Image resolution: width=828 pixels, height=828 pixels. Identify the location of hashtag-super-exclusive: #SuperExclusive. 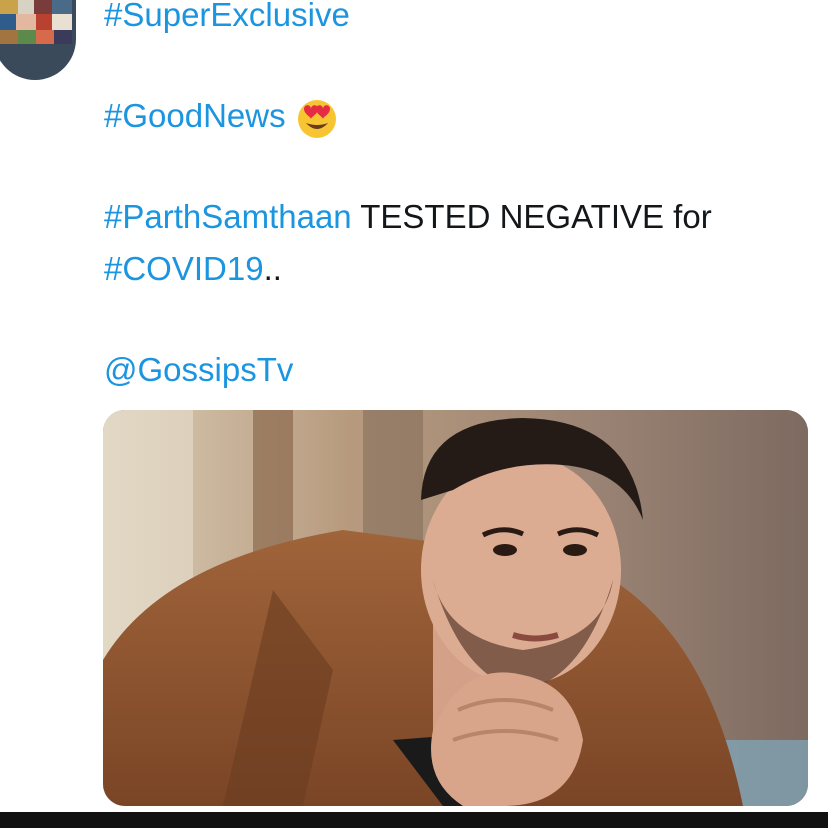
(227, 19).